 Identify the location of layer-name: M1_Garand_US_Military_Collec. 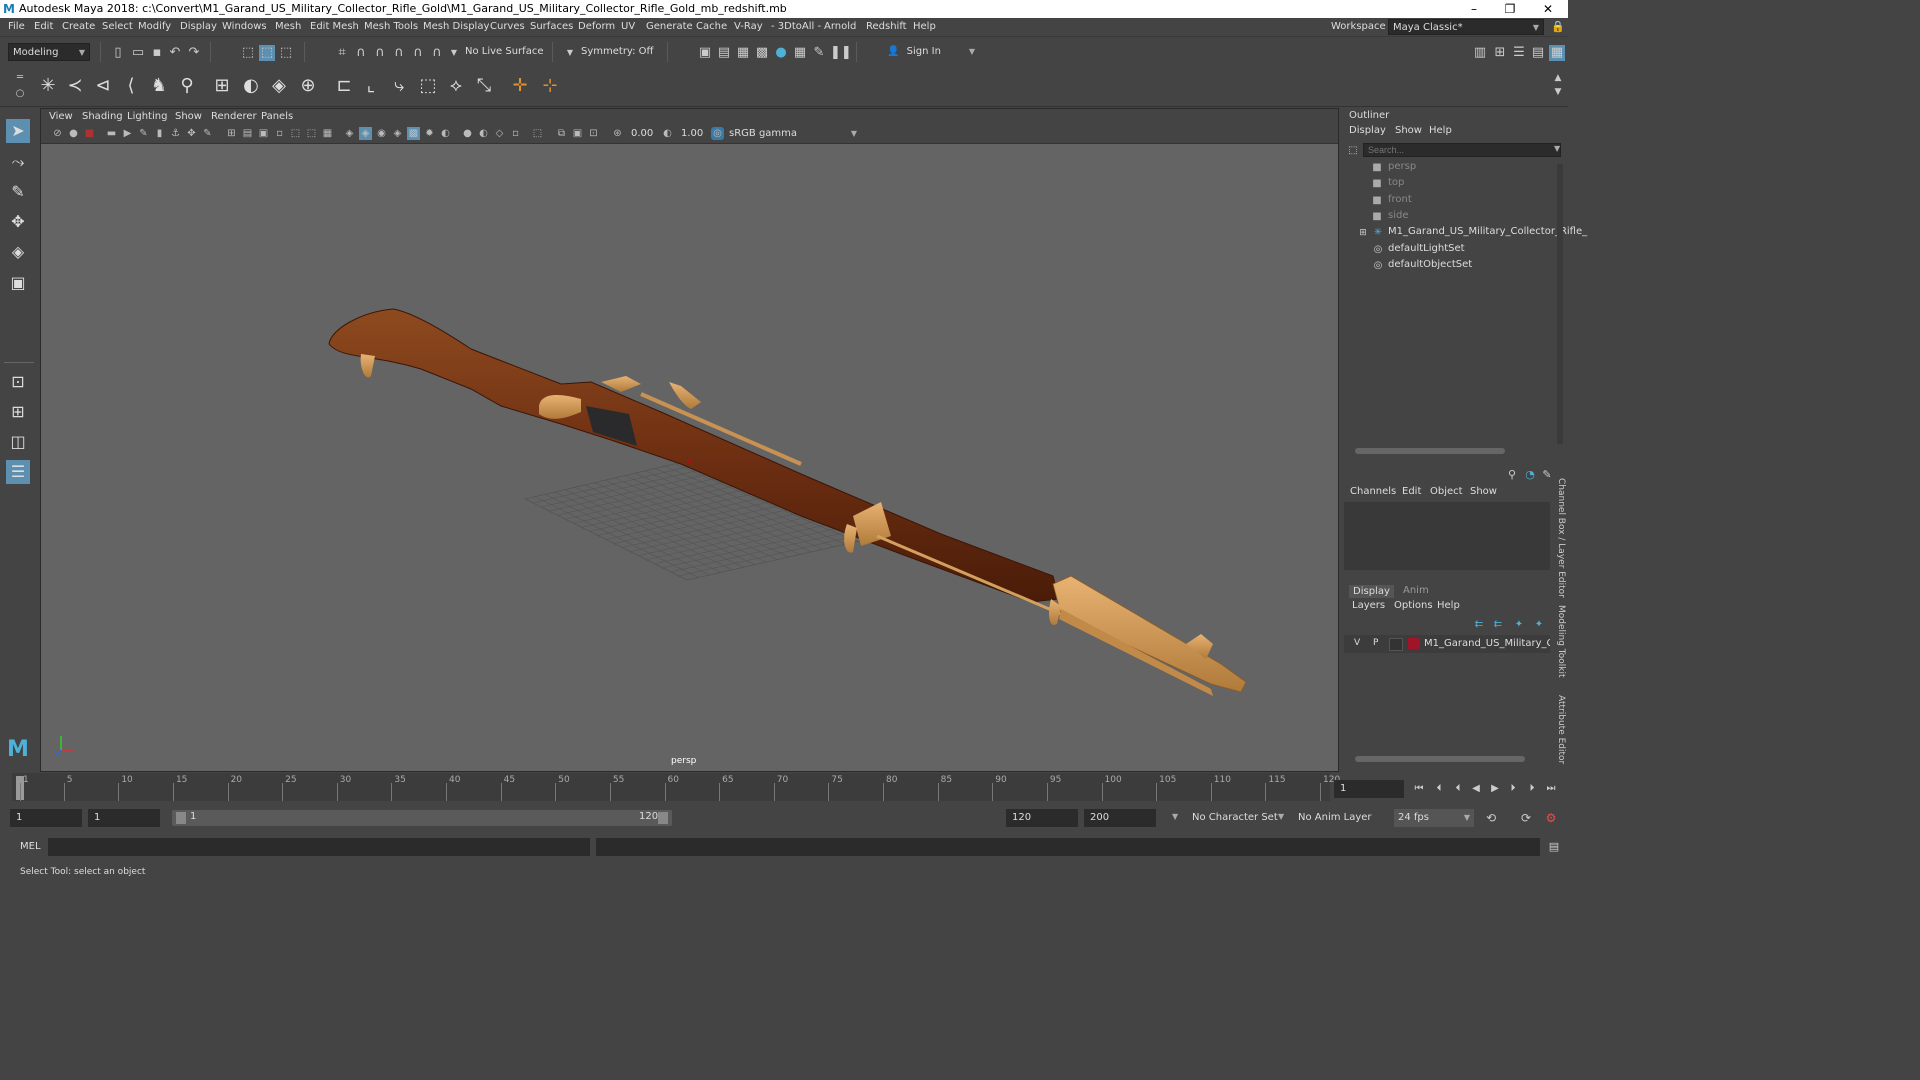
(1487, 643).